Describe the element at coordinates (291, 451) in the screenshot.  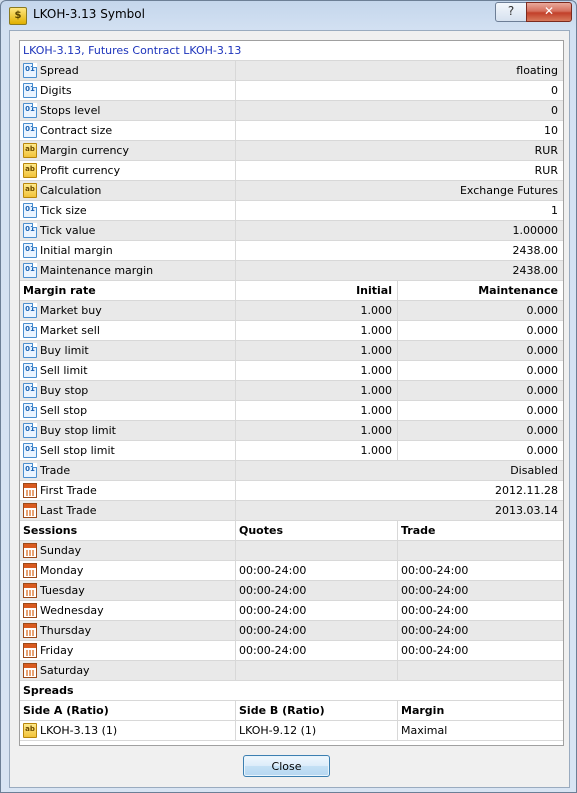
I see `margin-rate-row: Sell stop limit 01 1.000 0.000` at that location.